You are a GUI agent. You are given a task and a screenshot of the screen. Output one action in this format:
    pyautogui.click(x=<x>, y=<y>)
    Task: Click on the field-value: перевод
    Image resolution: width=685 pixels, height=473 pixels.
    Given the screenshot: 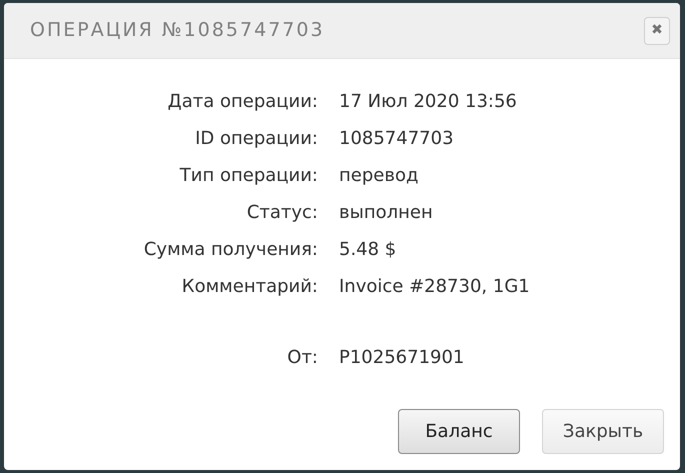 What is the action you would take?
    pyautogui.click(x=378, y=176)
    